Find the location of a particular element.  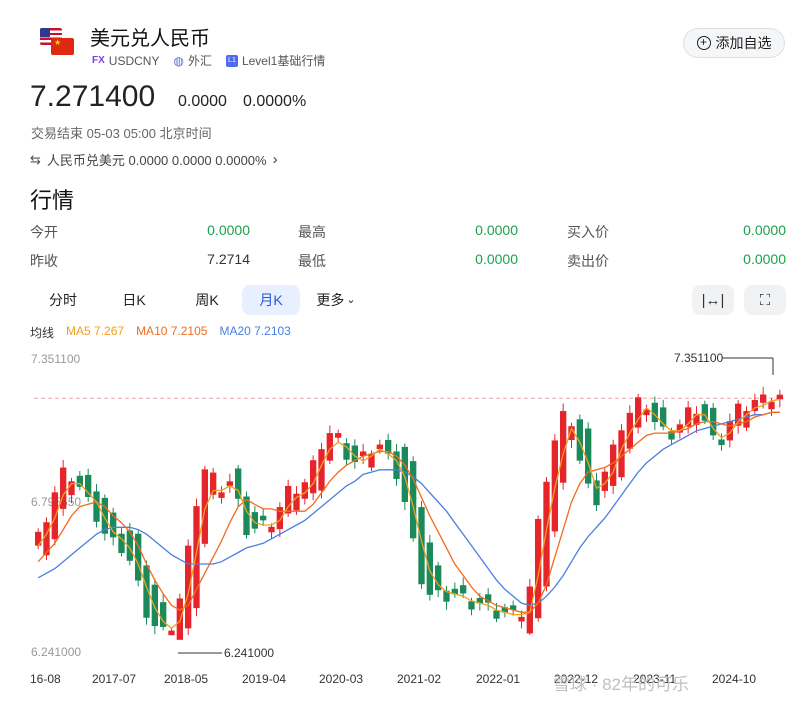

stat-value-low: 0.0000 is located at coordinates (496, 259).